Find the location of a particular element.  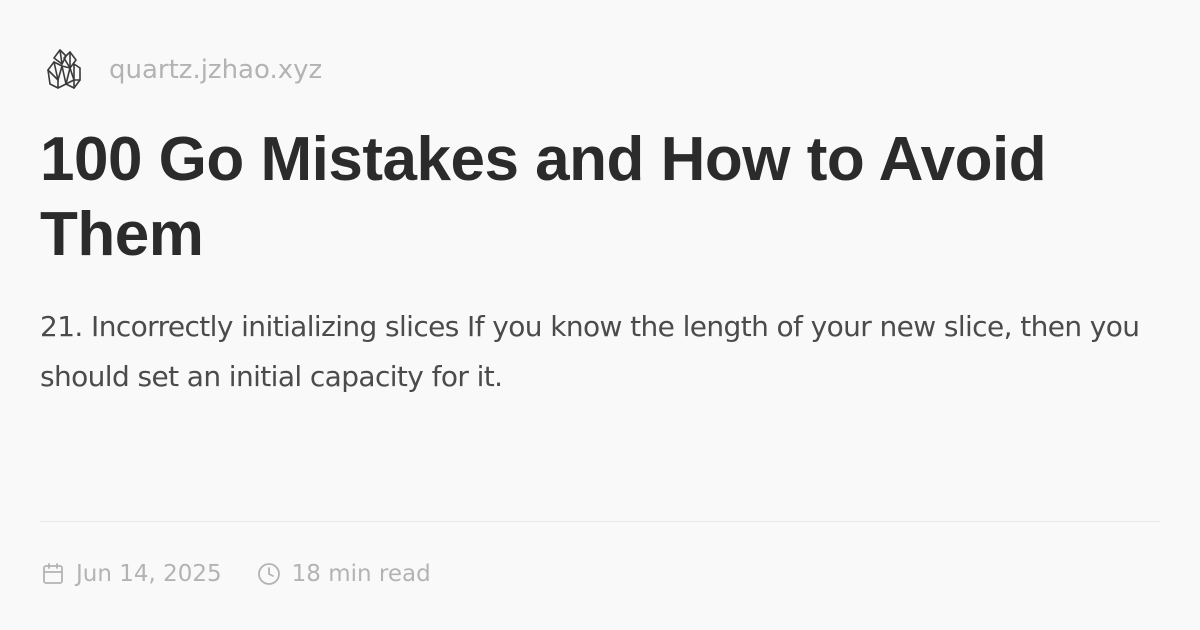

crystal-icon is located at coordinates (64, 70).